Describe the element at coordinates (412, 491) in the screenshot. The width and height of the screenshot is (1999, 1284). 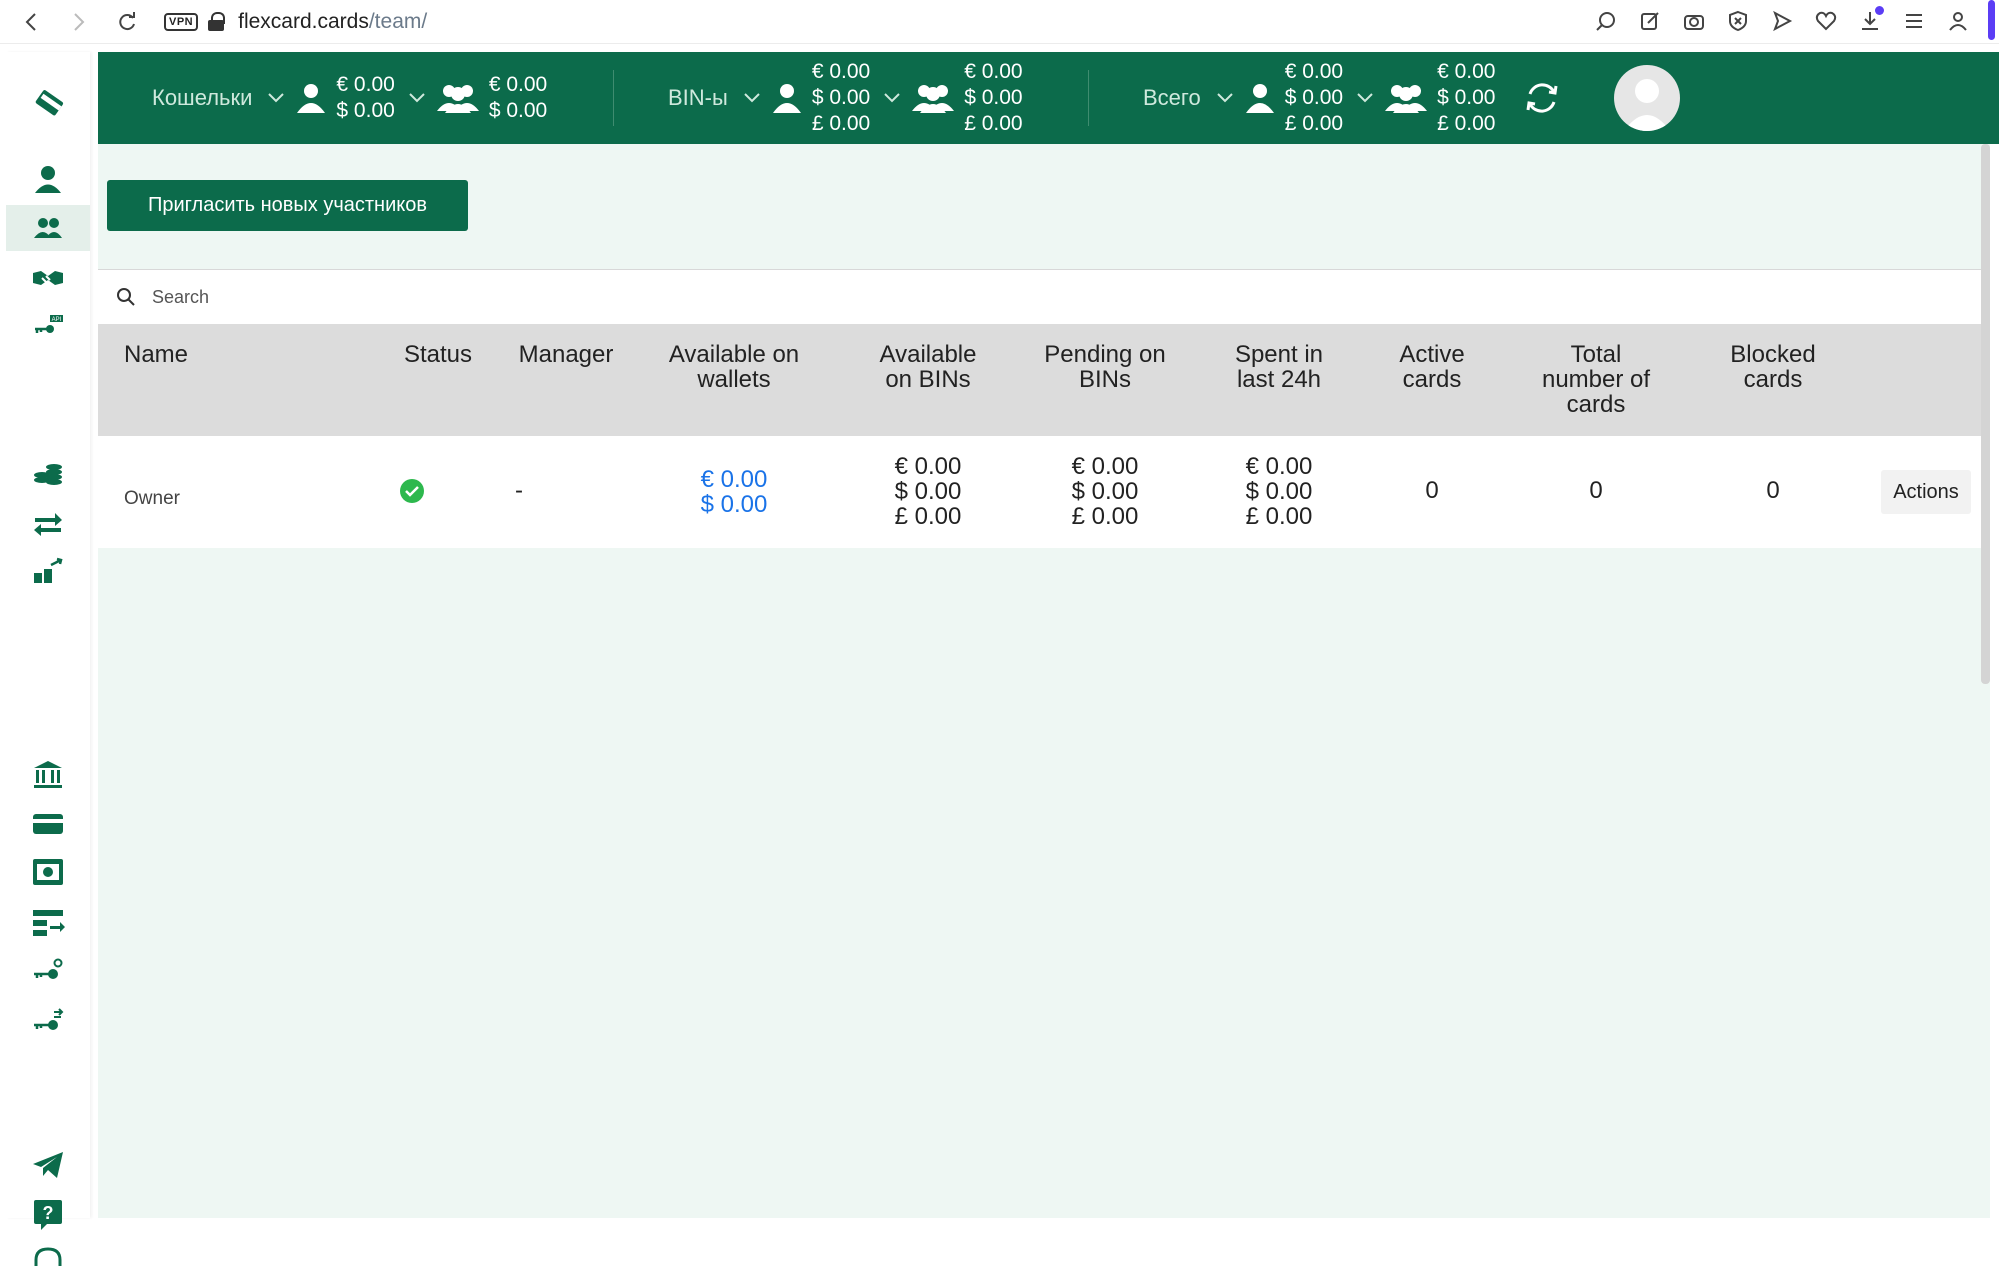
I see `status-active-icon` at that location.